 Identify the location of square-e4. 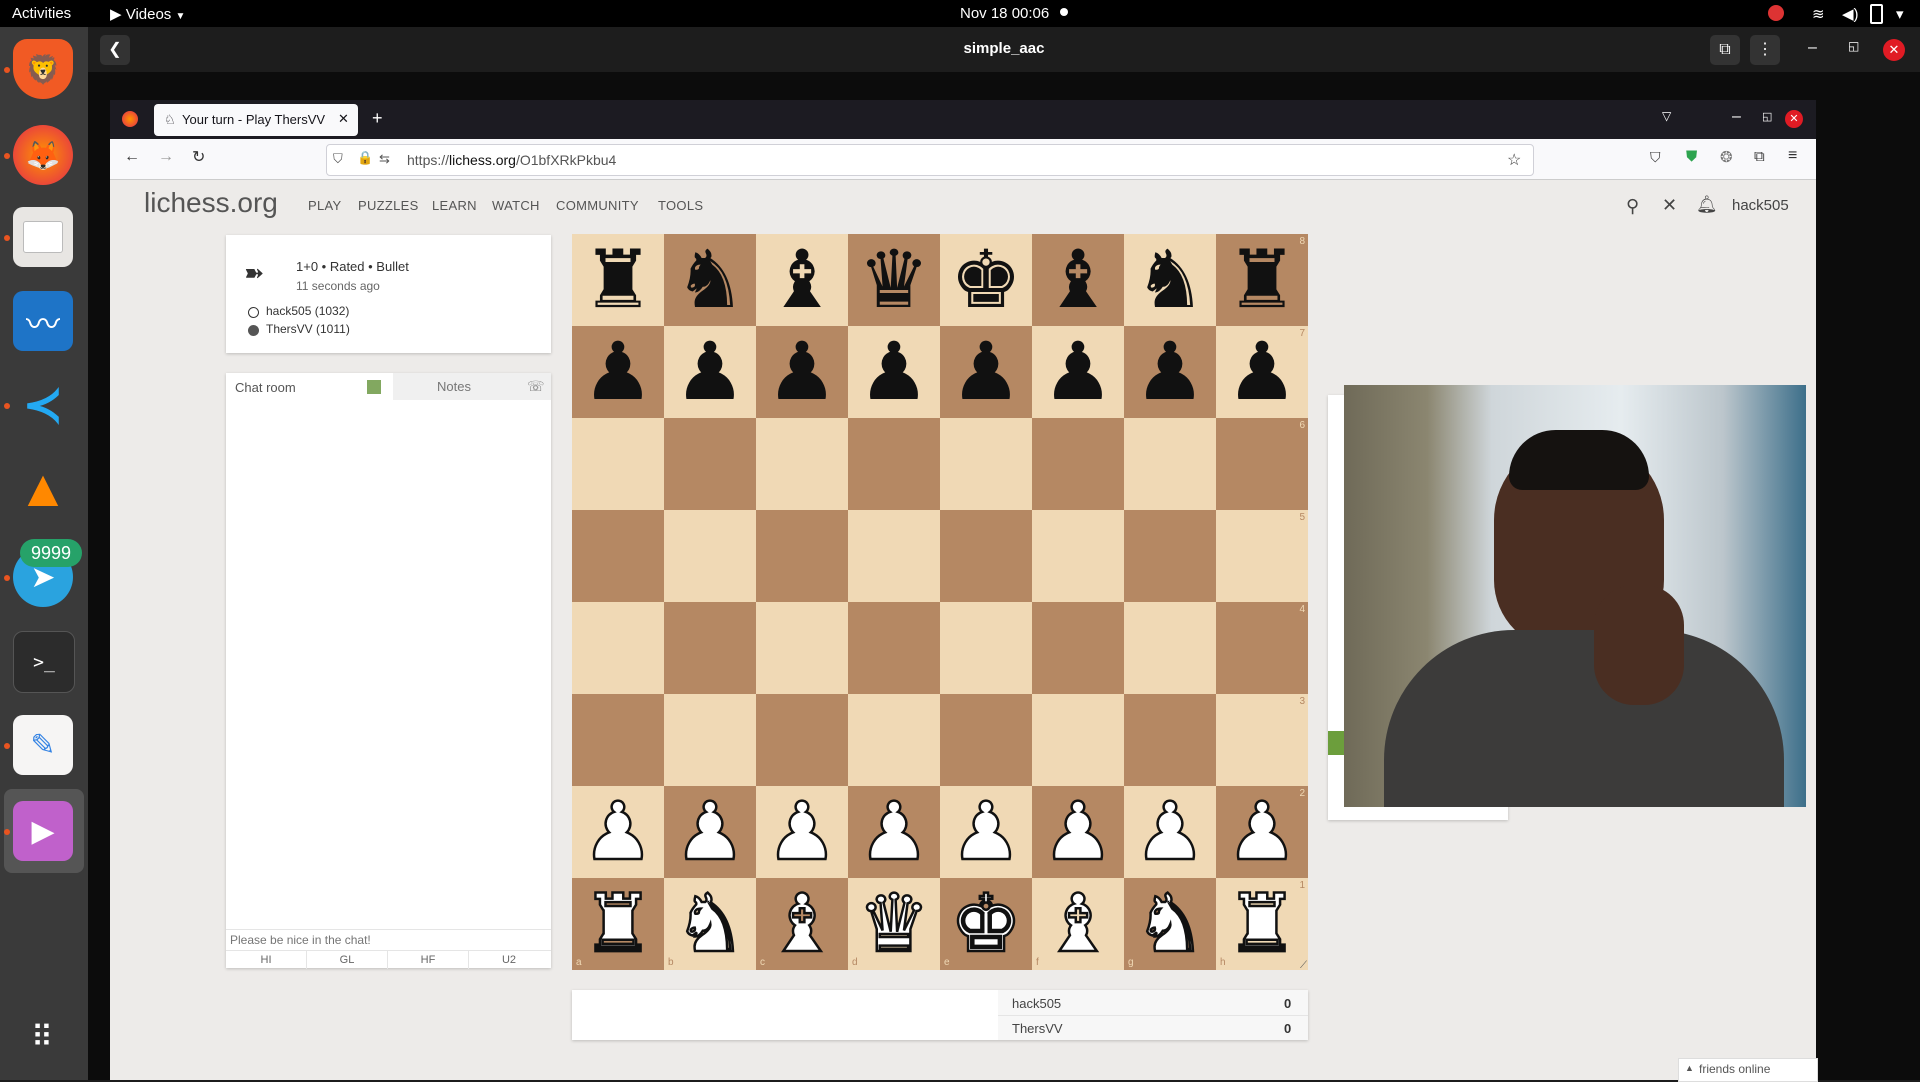
(986, 648).